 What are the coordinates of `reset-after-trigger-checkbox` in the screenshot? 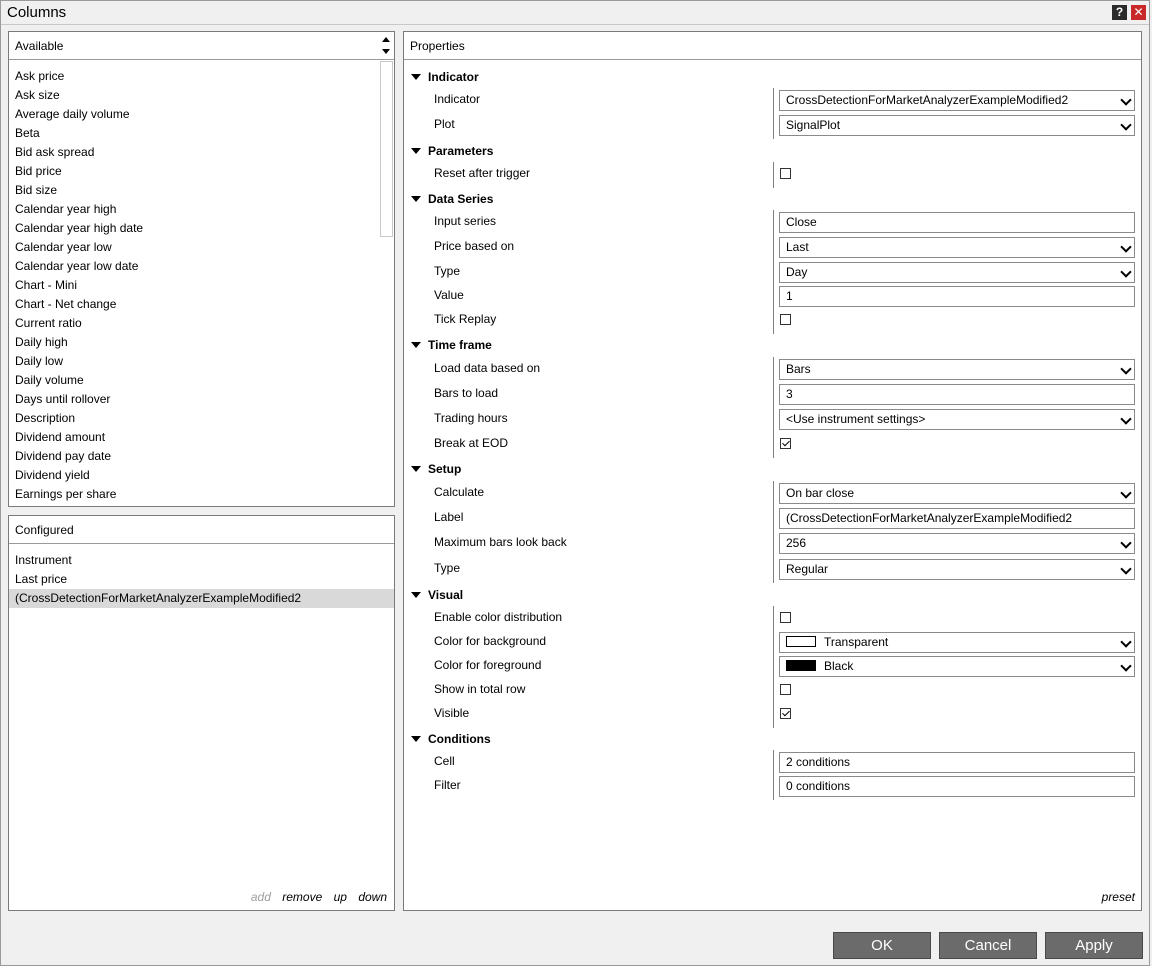 It's located at (785, 173).